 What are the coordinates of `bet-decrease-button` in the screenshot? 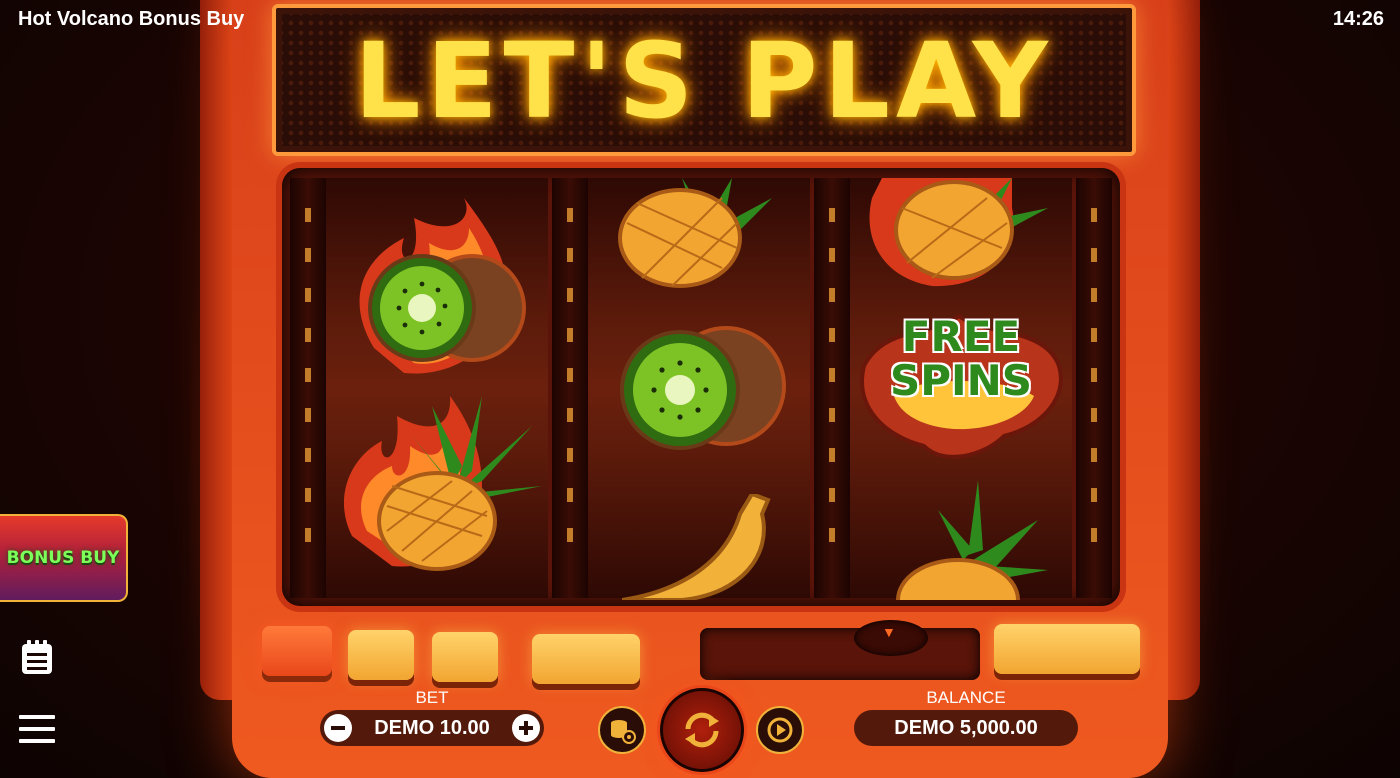 It's located at (338, 728).